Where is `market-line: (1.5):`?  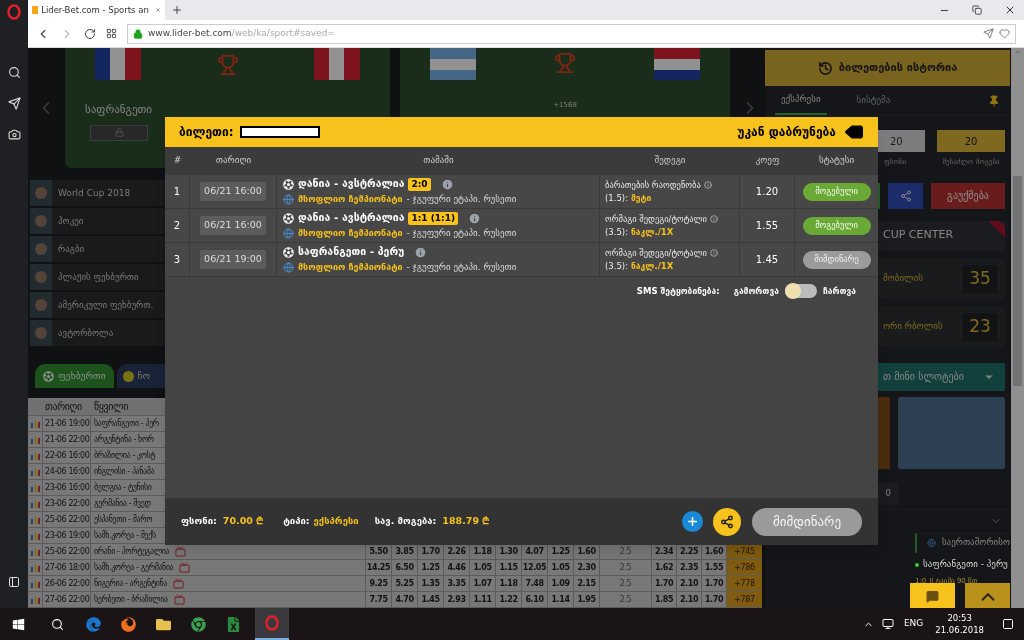
market-line: (1.5): is located at coordinates (616, 198).